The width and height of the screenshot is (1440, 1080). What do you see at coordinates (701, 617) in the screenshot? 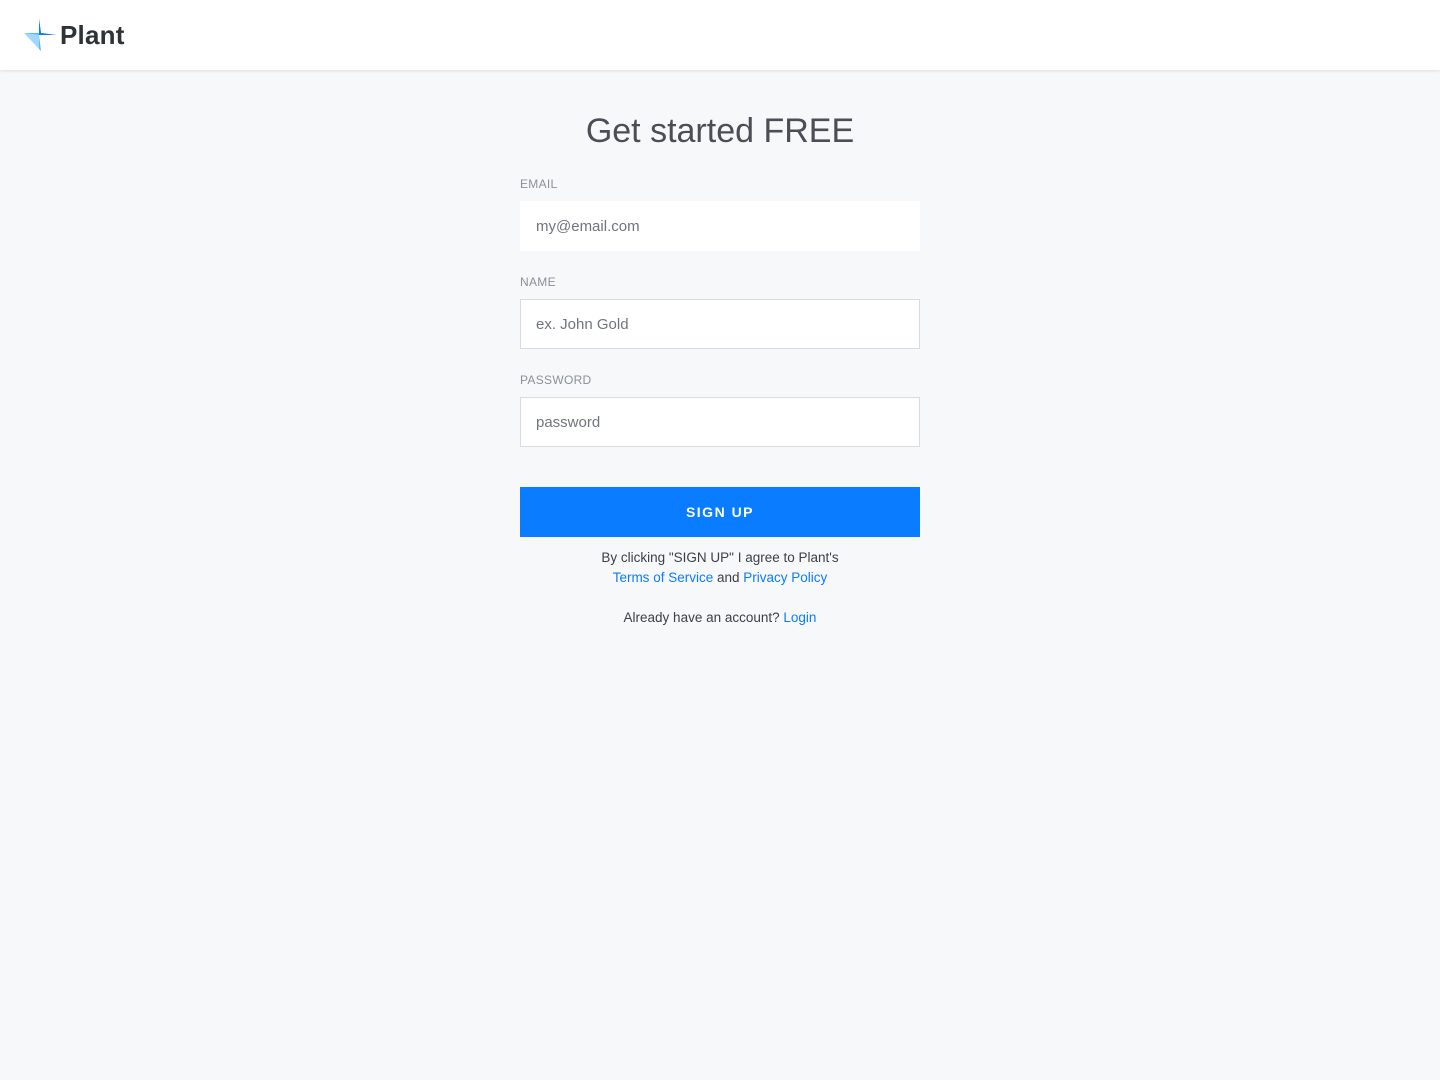
I see `login-prompt: Already have an account?` at bounding box center [701, 617].